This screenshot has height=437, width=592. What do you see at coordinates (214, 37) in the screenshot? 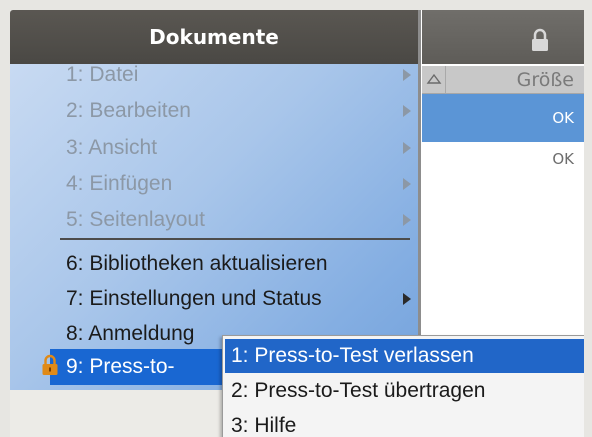
I see `menu-title: Dokumente` at bounding box center [214, 37].